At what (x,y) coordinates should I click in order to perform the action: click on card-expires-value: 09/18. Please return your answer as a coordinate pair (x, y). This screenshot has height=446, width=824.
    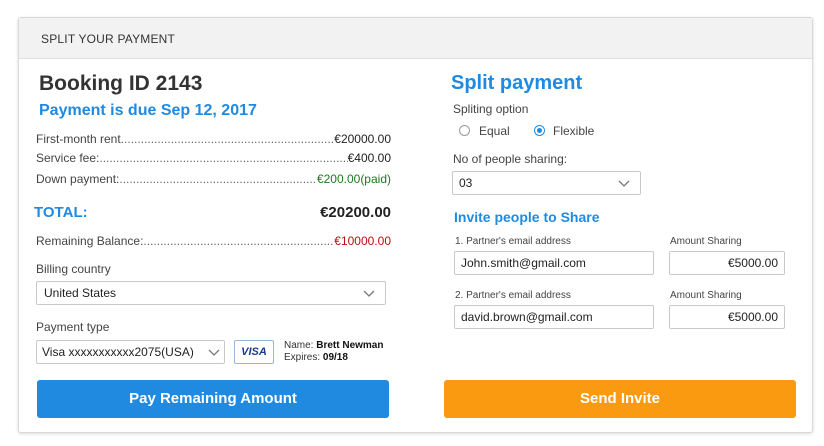
    Looking at the image, I should click on (335, 357).